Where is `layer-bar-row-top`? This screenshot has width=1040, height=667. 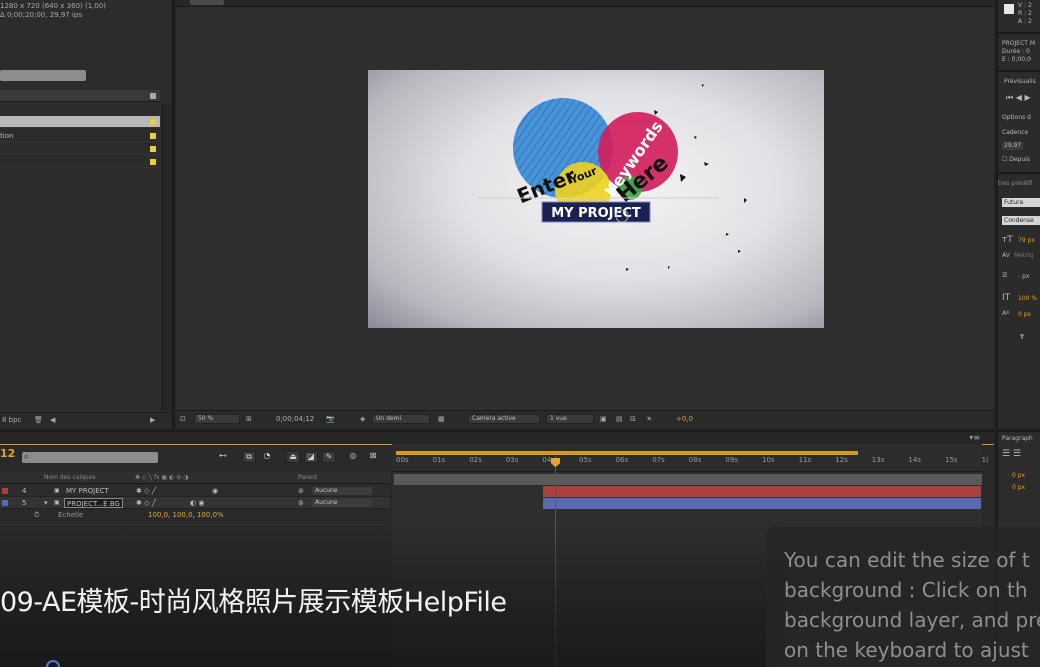 layer-bar-row-top is located at coordinates (688, 479).